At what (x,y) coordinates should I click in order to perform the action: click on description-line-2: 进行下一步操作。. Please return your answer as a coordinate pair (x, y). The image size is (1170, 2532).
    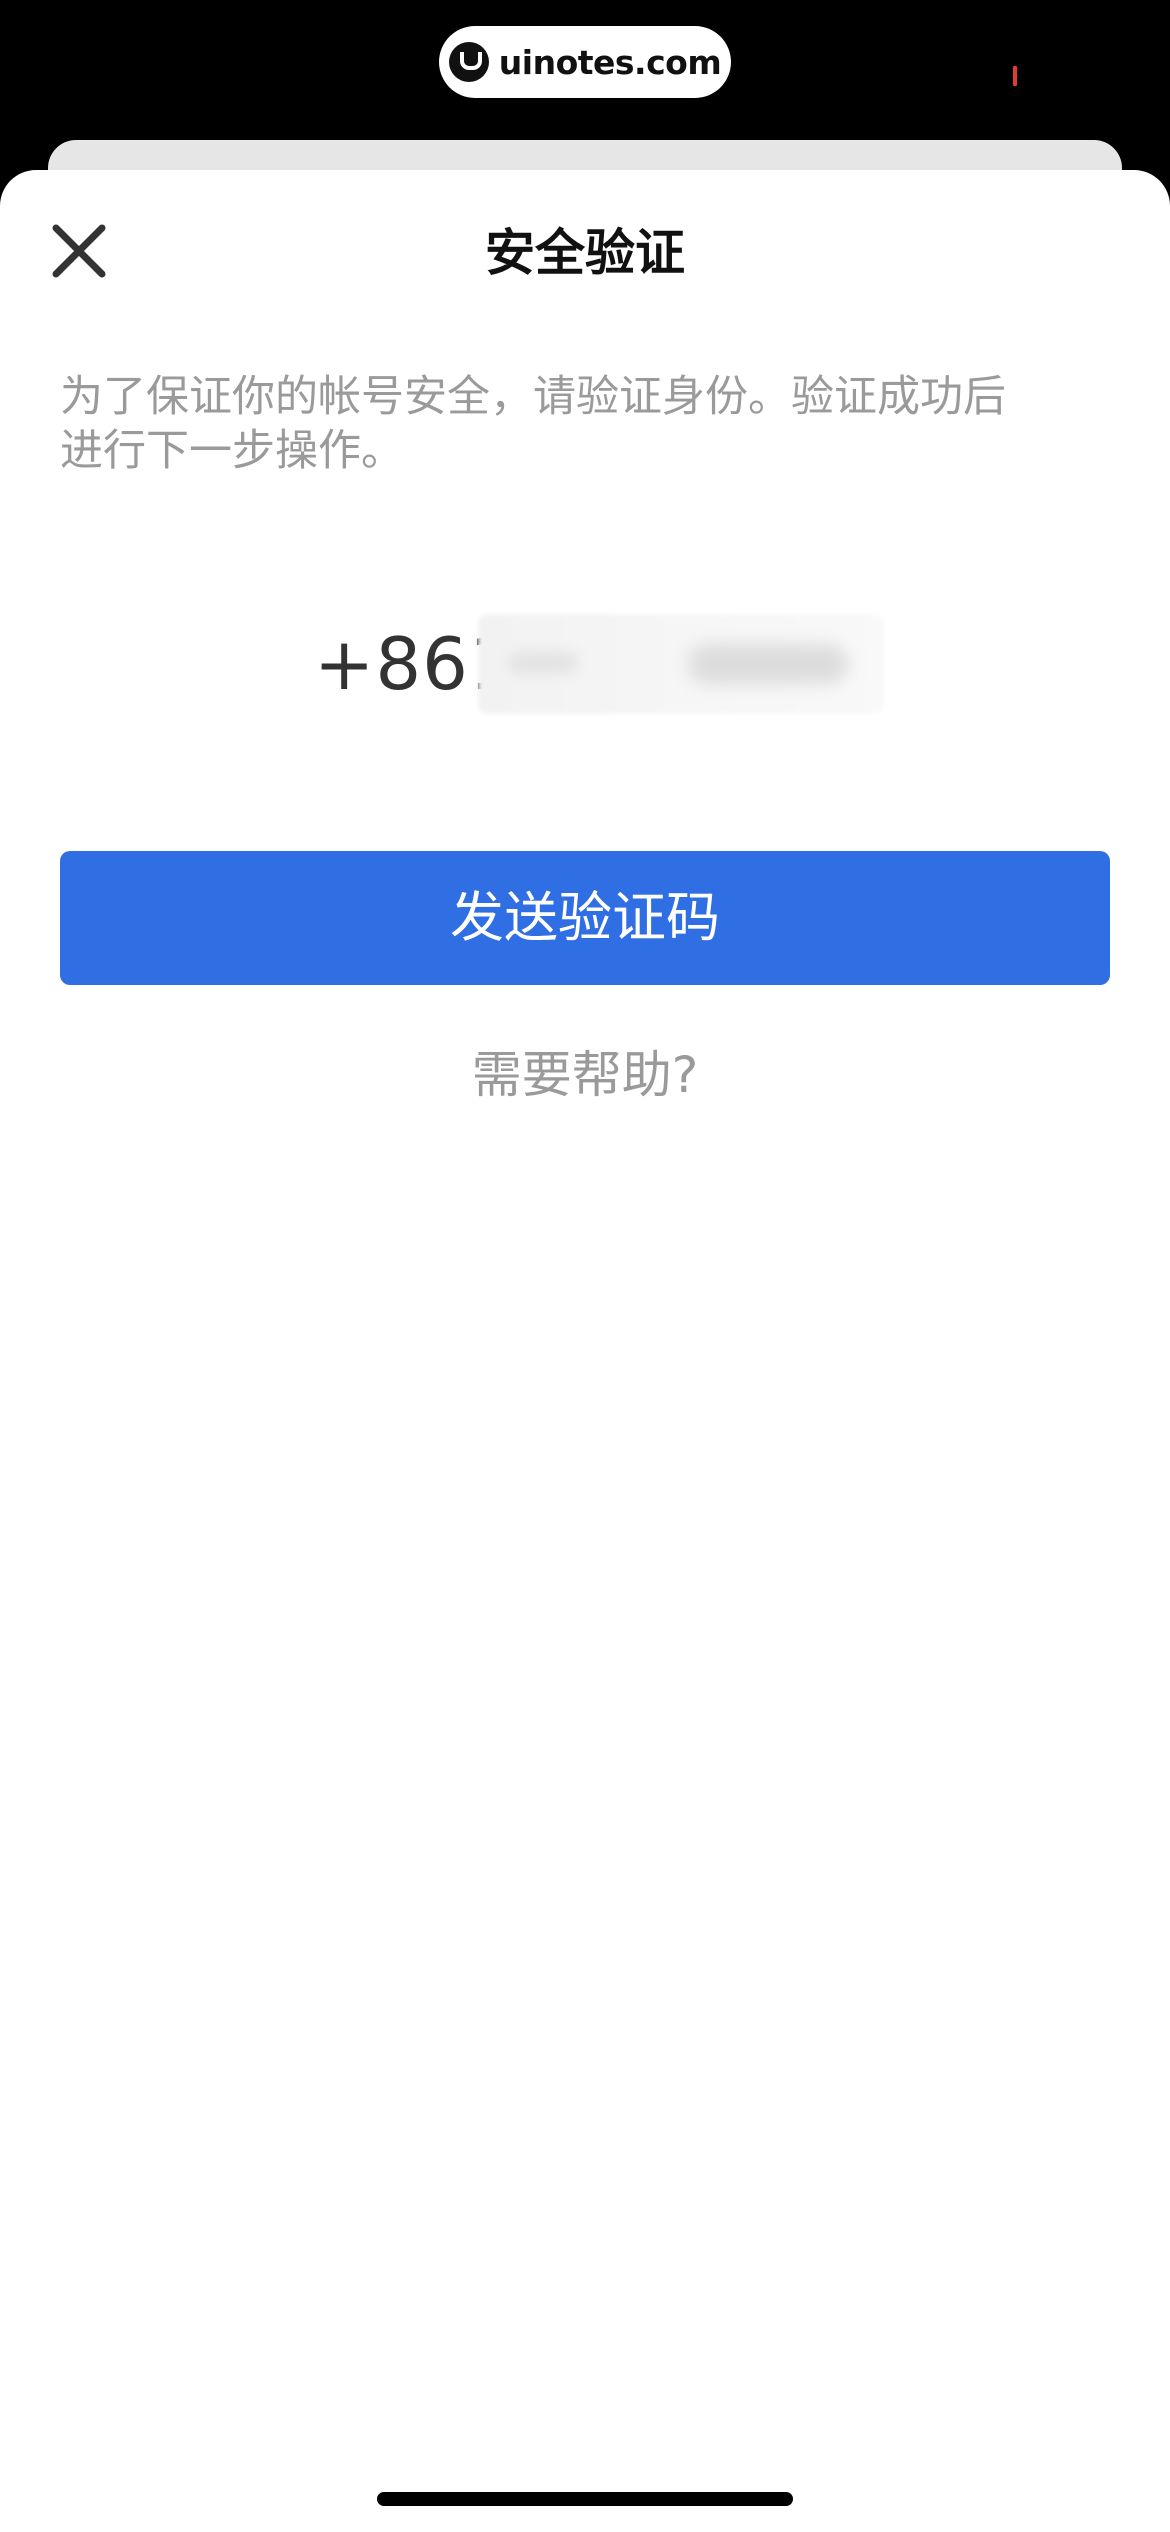
    Looking at the image, I should click on (232, 451).